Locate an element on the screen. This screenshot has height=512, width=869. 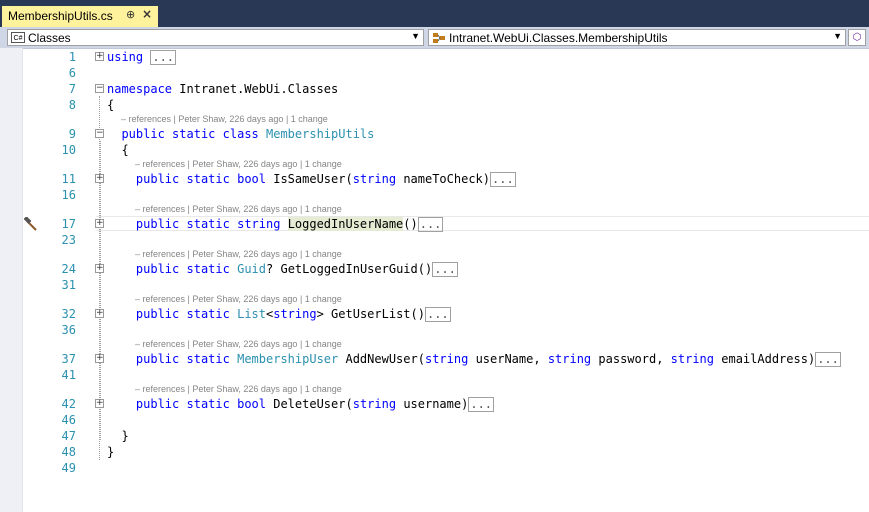
code-line: 10 { is located at coordinates (434, 150).